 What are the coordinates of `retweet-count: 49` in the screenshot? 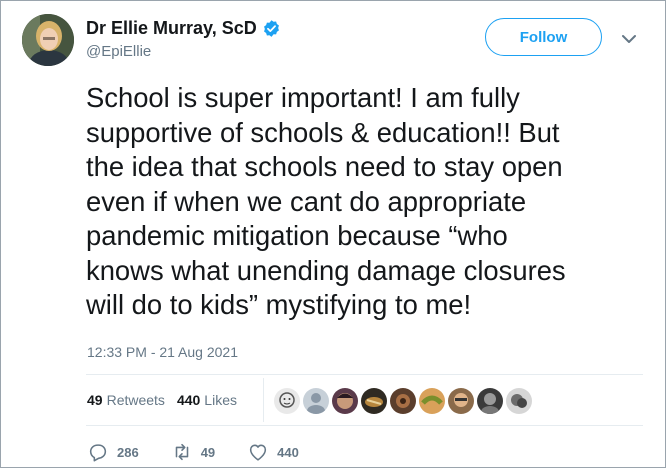 It's located at (208, 452).